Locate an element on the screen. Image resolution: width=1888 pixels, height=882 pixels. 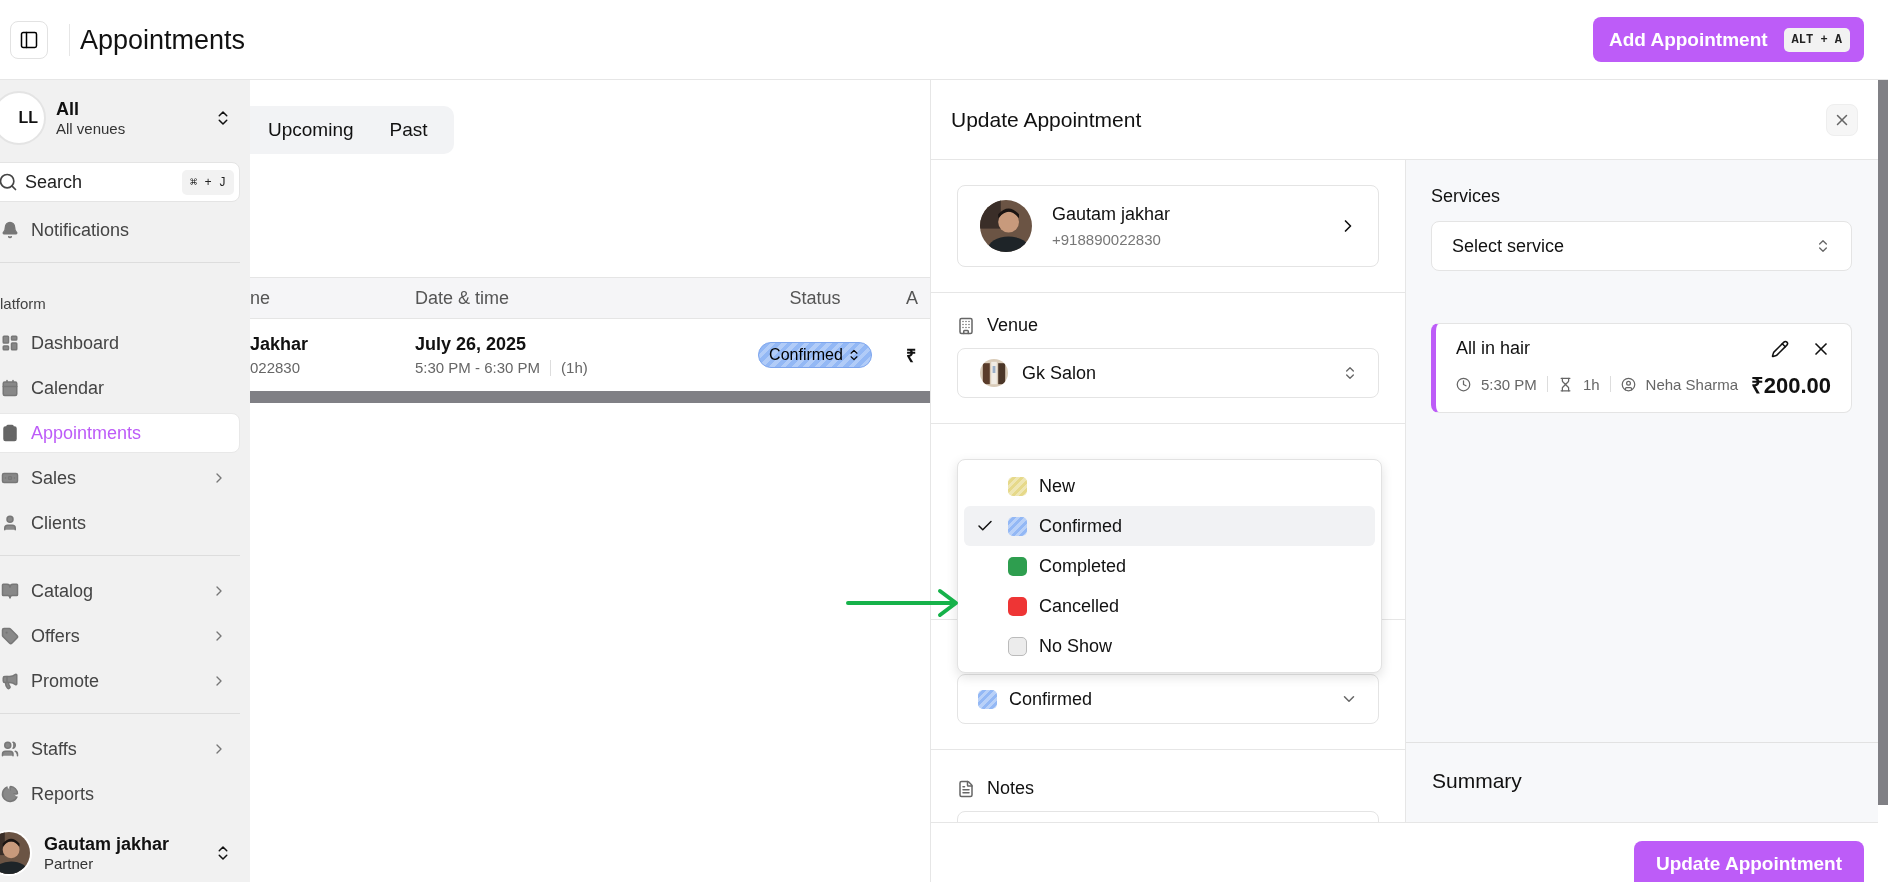
panel-title: Update Appointment is located at coordinates (1046, 119).